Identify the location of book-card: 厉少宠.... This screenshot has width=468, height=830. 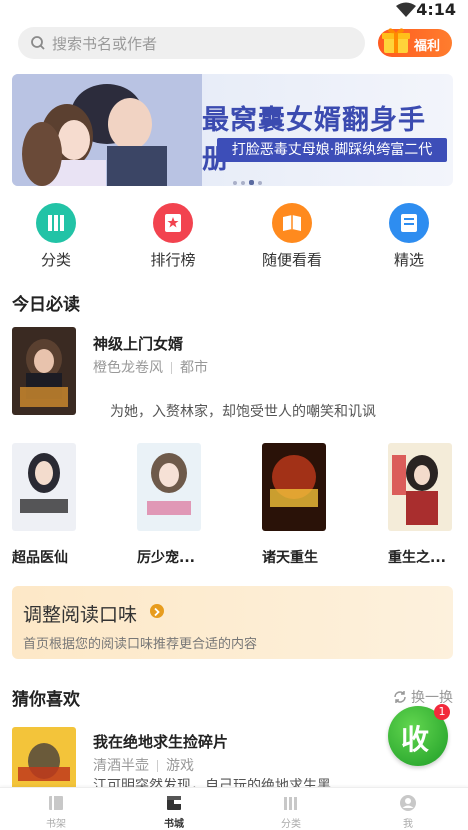
(172, 505).